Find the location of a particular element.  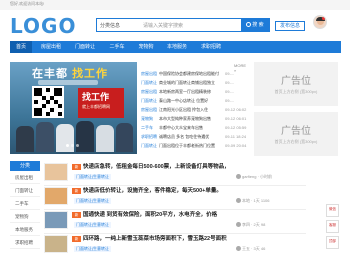

list-item-date: 09-12 06:01 is located at coordinates (236, 118).